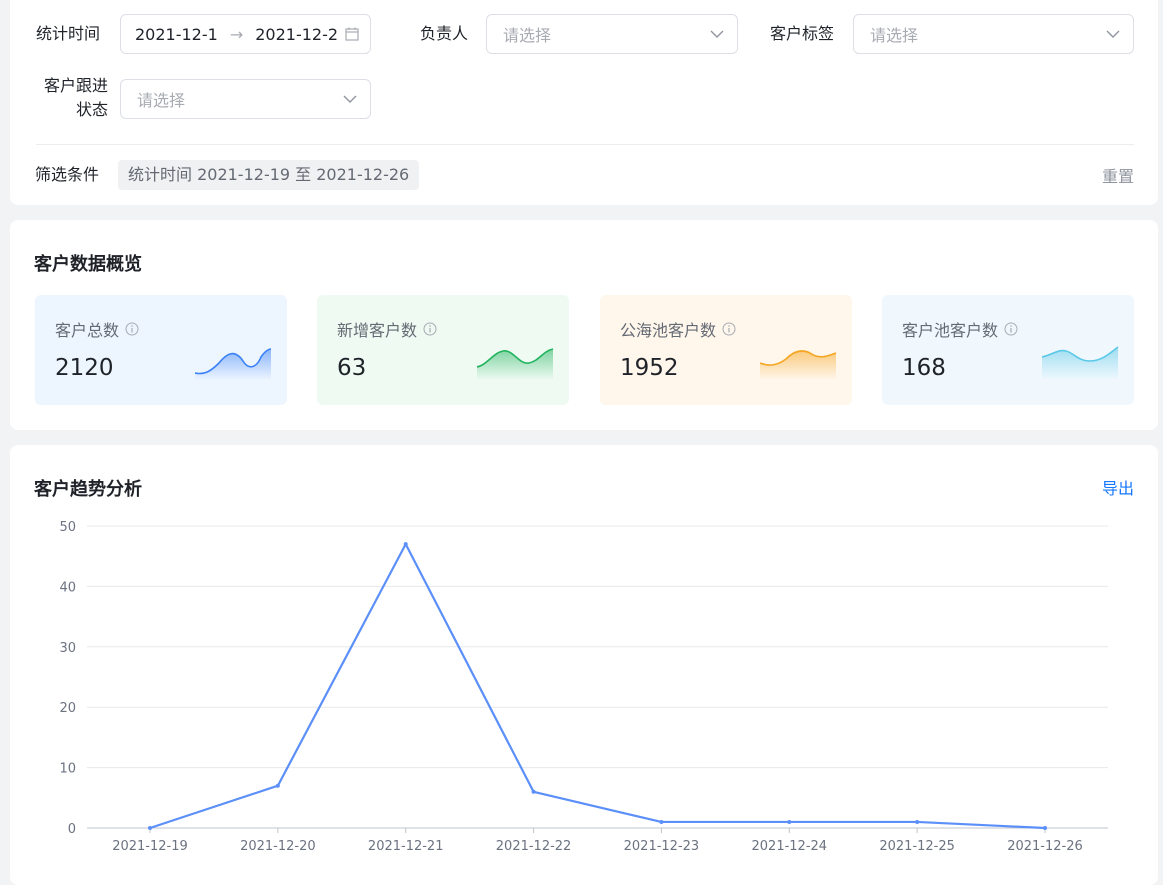 Image resolution: width=1163 pixels, height=885 pixels. I want to click on owner-select: 请选择, so click(612, 34).